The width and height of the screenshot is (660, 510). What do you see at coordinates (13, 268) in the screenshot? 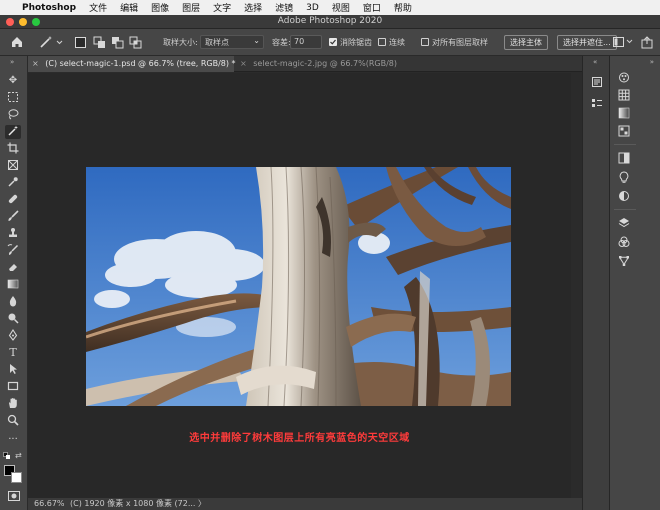
I see `eraser-tool-icon` at bounding box center [13, 268].